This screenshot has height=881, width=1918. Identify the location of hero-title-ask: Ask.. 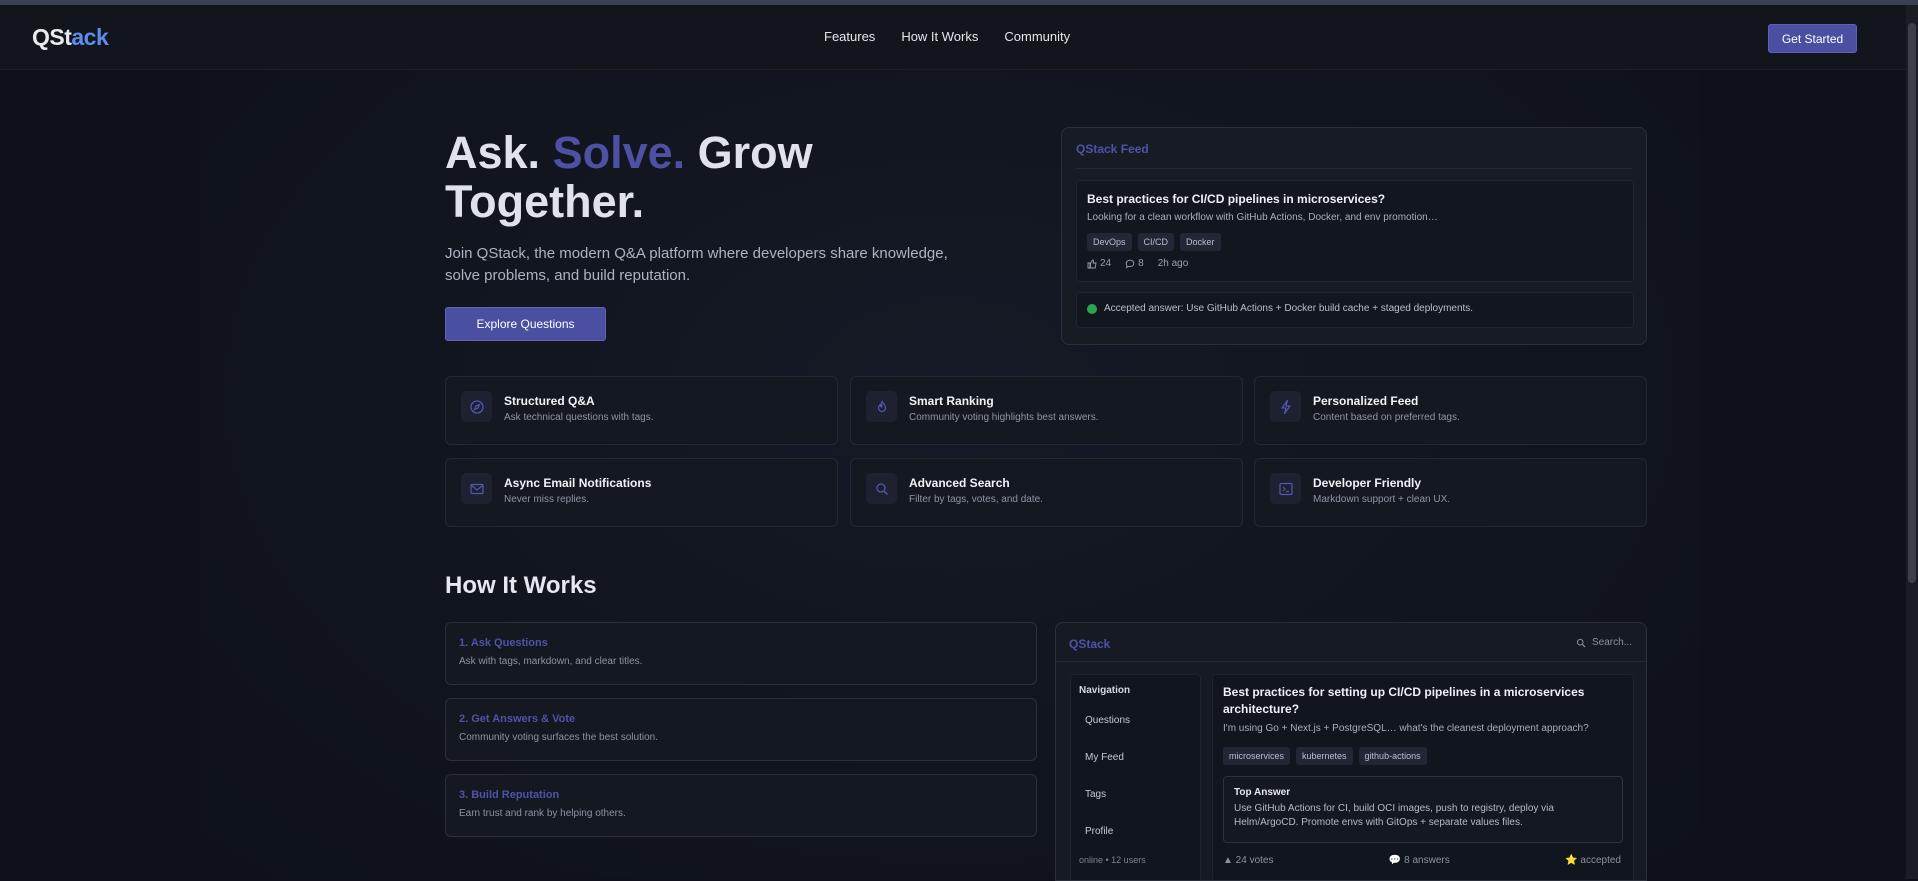
(493, 152).